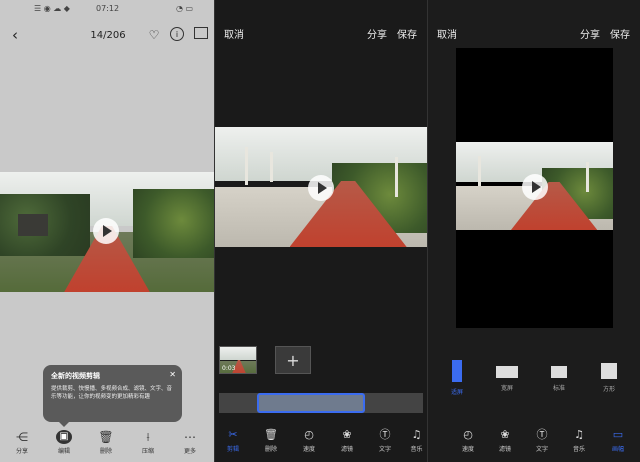 The height and width of the screenshot is (462, 640). Describe the element at coordinates (609, 371) in the screenshot. I see `ratio-square-icon` at that location.